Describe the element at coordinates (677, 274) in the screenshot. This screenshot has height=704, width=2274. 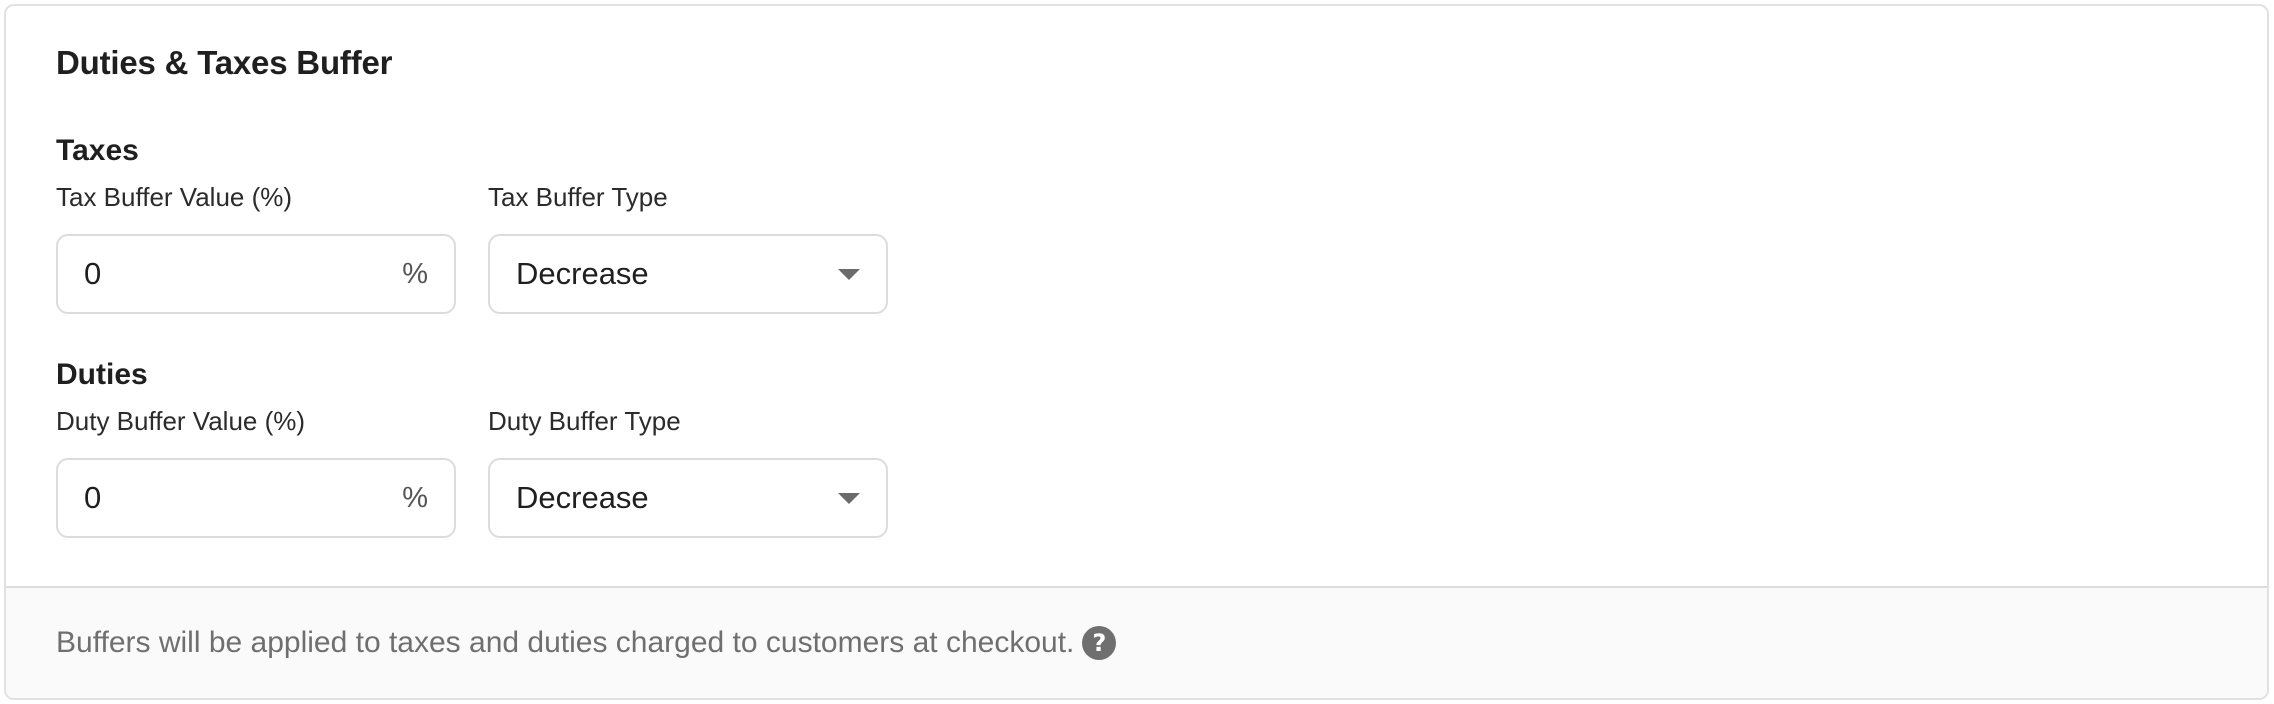
I see `tax-buffer-type-value: Decrease` at that location.